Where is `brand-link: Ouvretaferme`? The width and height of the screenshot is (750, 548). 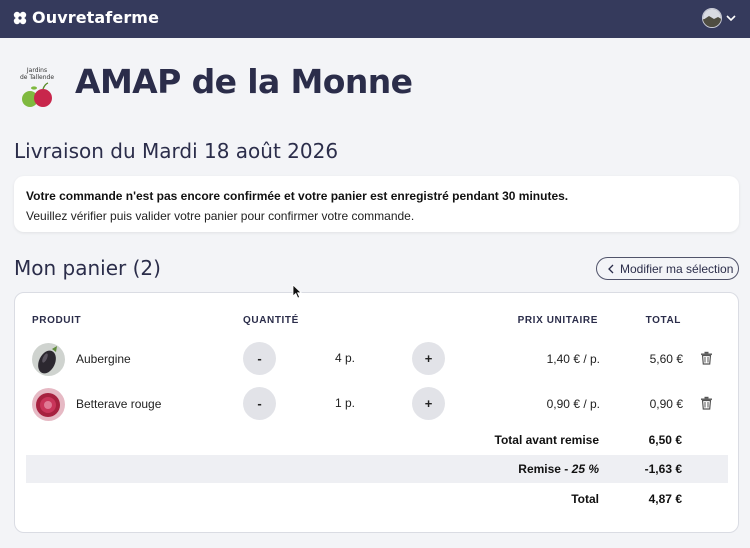
brand-link: Ouvretaferme is located at coordinates (86, 17).